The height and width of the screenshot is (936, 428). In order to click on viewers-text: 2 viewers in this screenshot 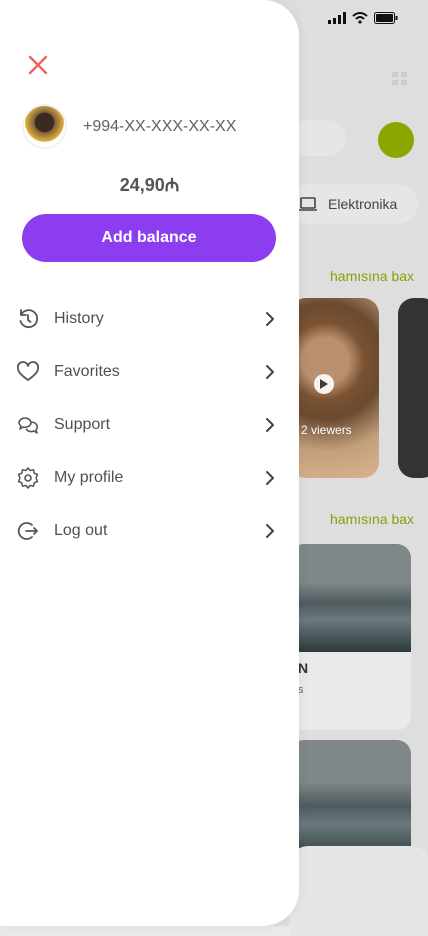, I will do `click(326, 430)`.